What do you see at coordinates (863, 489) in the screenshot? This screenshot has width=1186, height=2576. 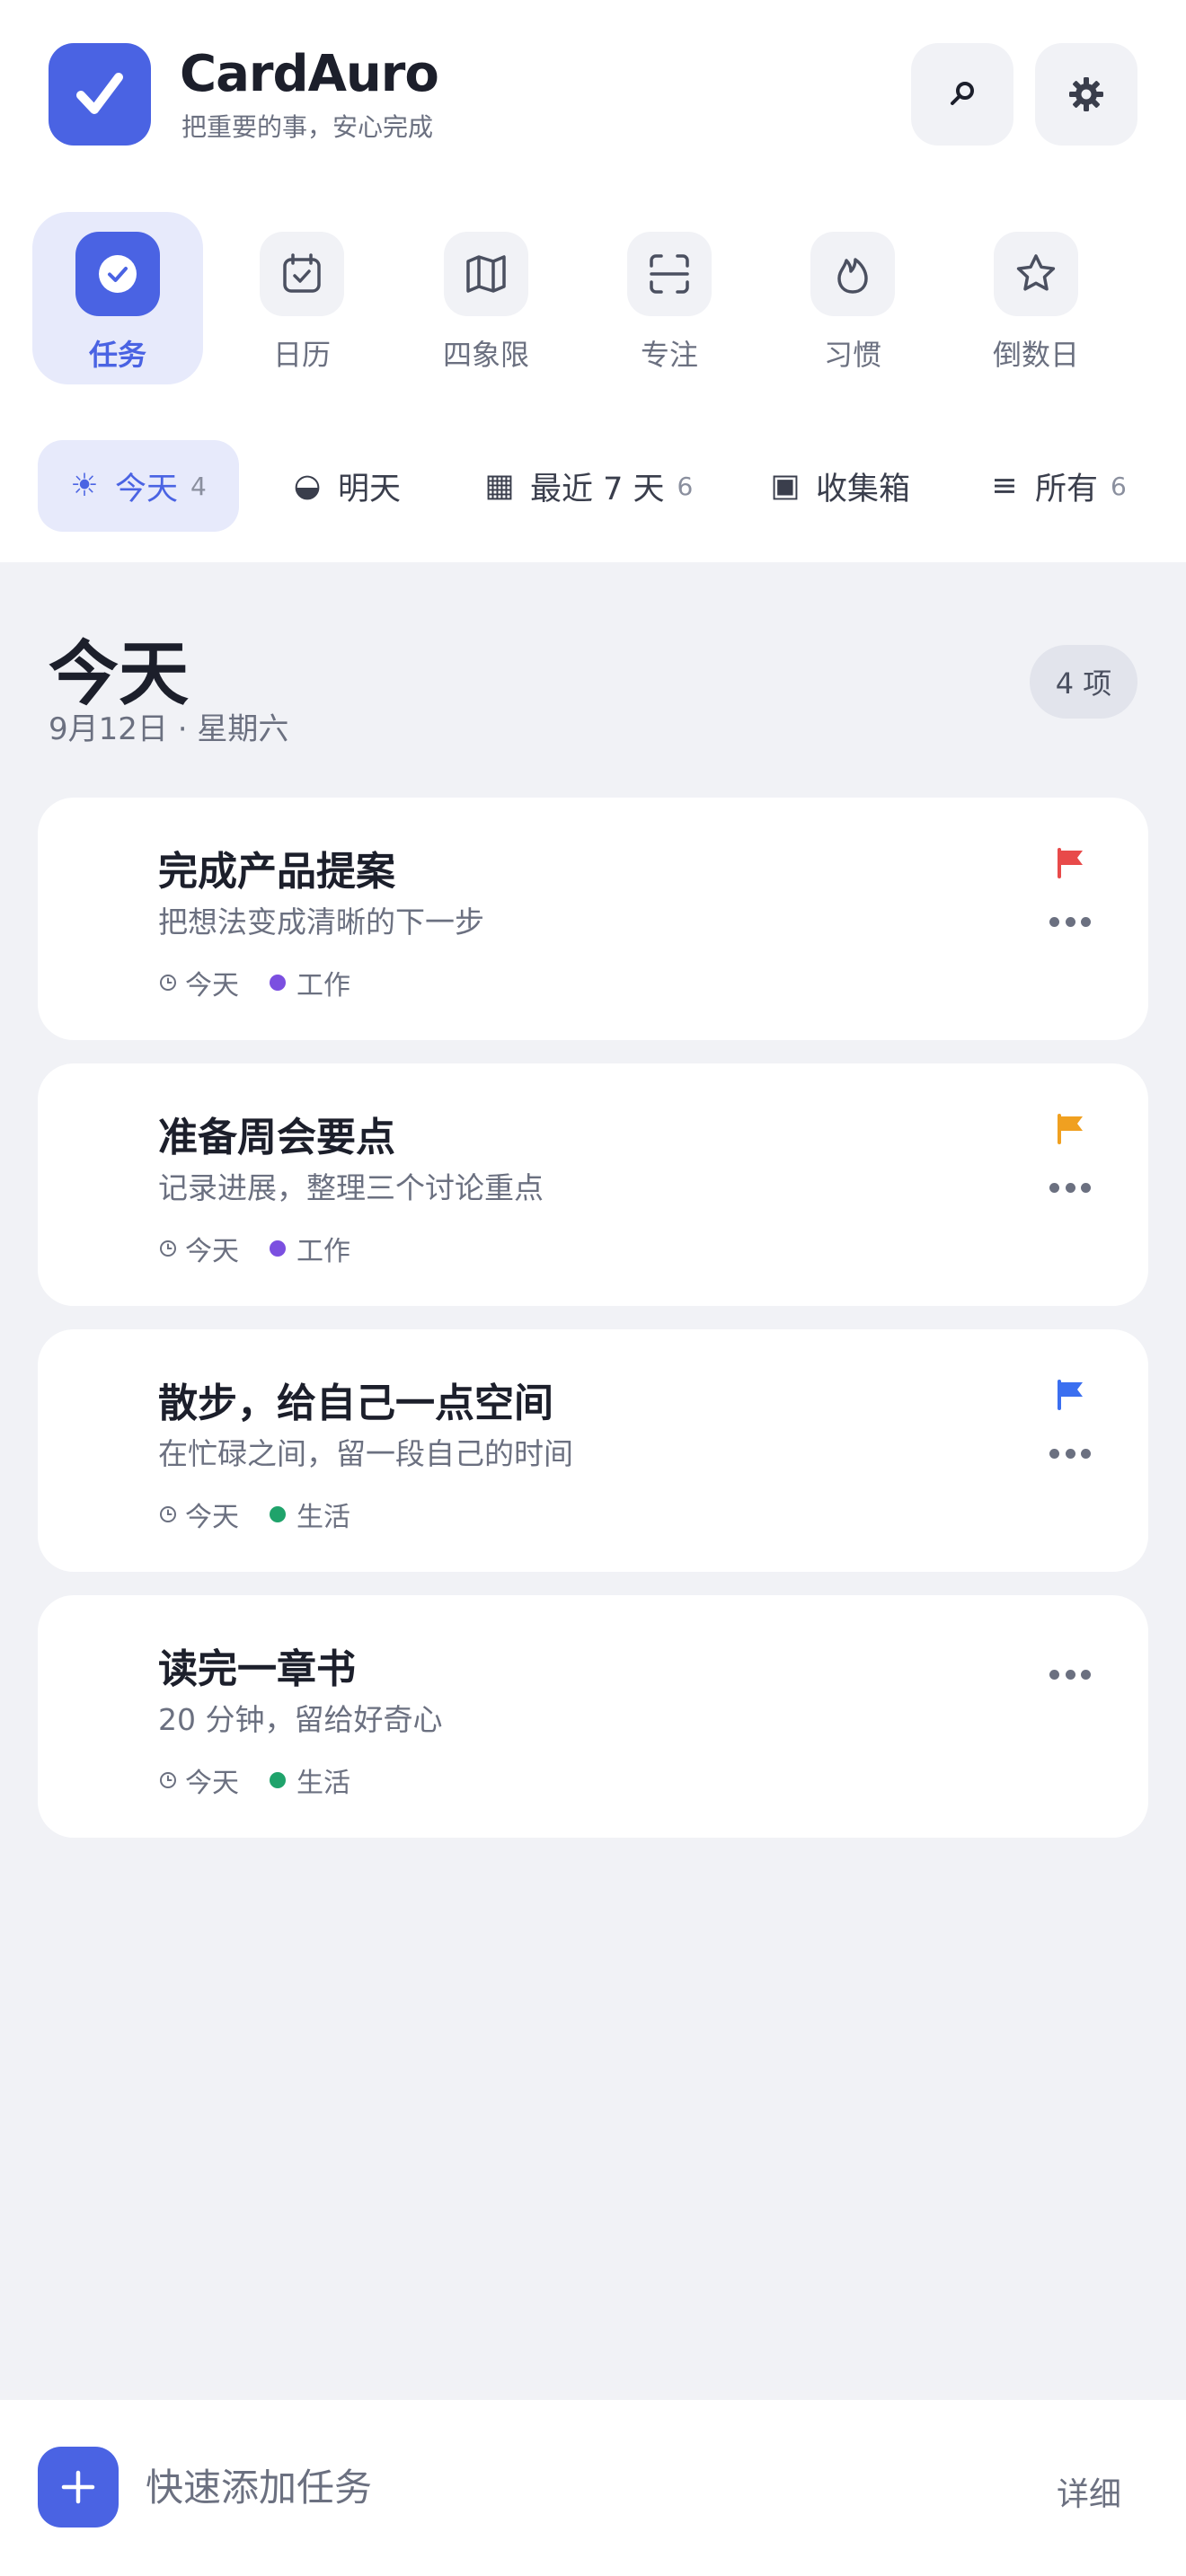 I see `filter-label: 收集箱` at bounding box center [863, 489].